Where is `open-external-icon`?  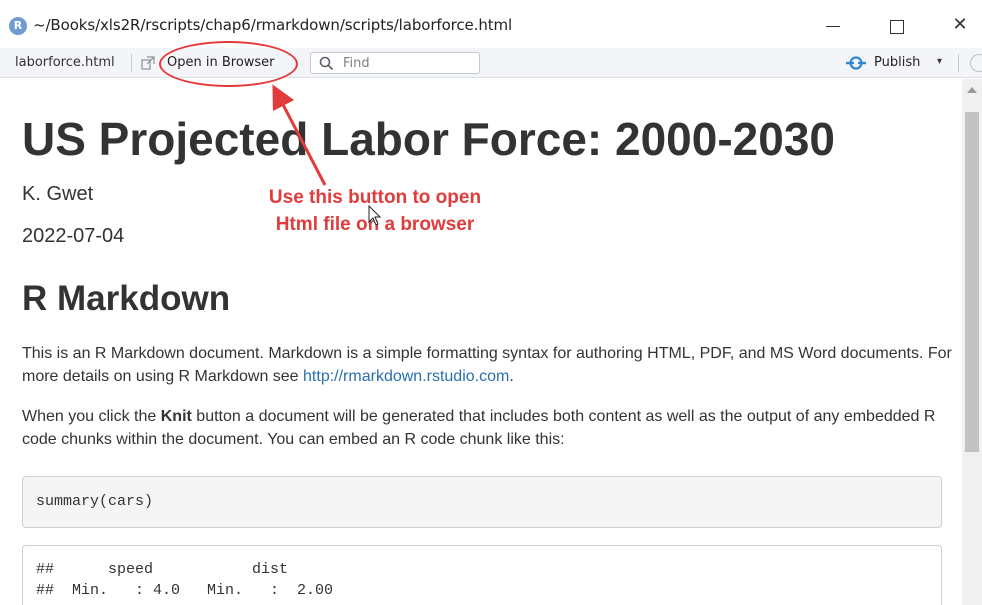 open-external-icon is located at coordinates (148, 63).